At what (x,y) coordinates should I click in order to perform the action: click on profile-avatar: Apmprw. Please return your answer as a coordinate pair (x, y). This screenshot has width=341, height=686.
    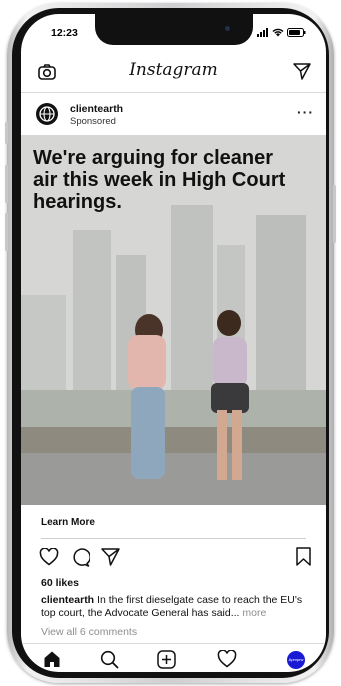
    Looking at the image, I should click on (296, 660).